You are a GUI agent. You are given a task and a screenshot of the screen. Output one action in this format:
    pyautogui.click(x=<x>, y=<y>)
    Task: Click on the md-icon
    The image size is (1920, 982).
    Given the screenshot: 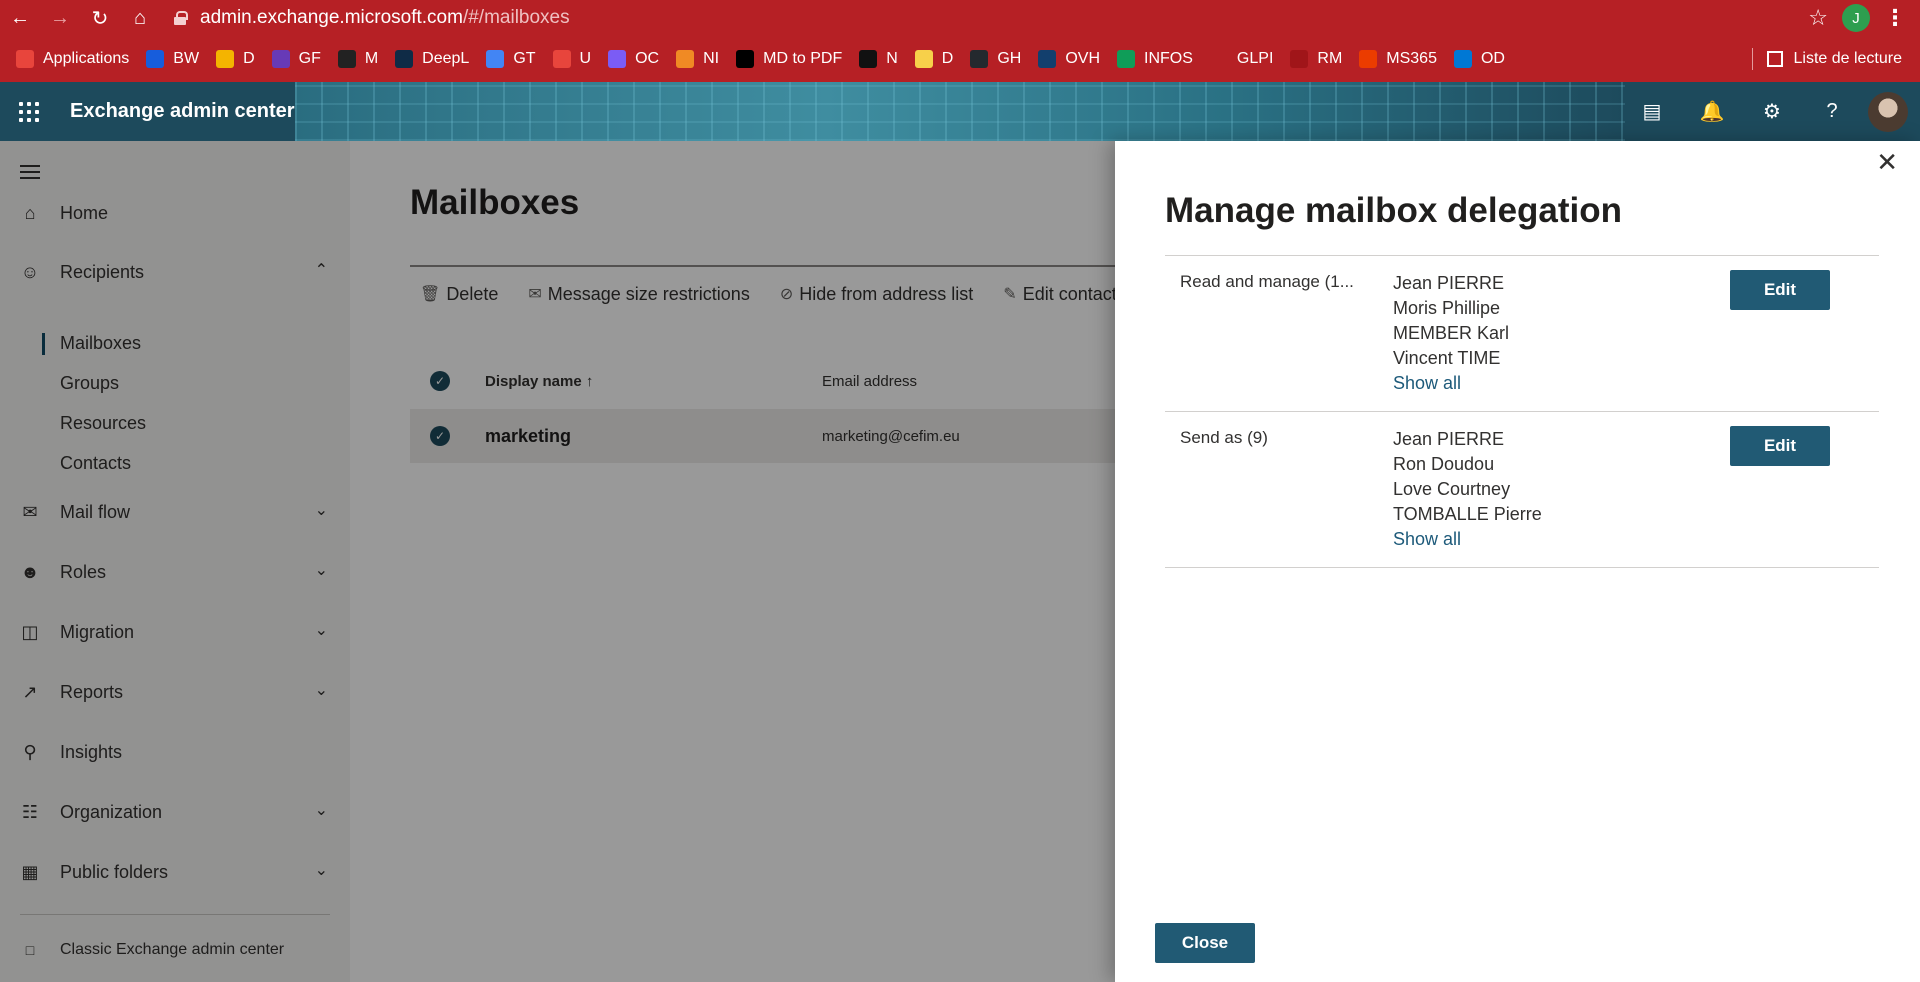 What is the action you would take?
    pyautogui.click(x=745, y=59)
    